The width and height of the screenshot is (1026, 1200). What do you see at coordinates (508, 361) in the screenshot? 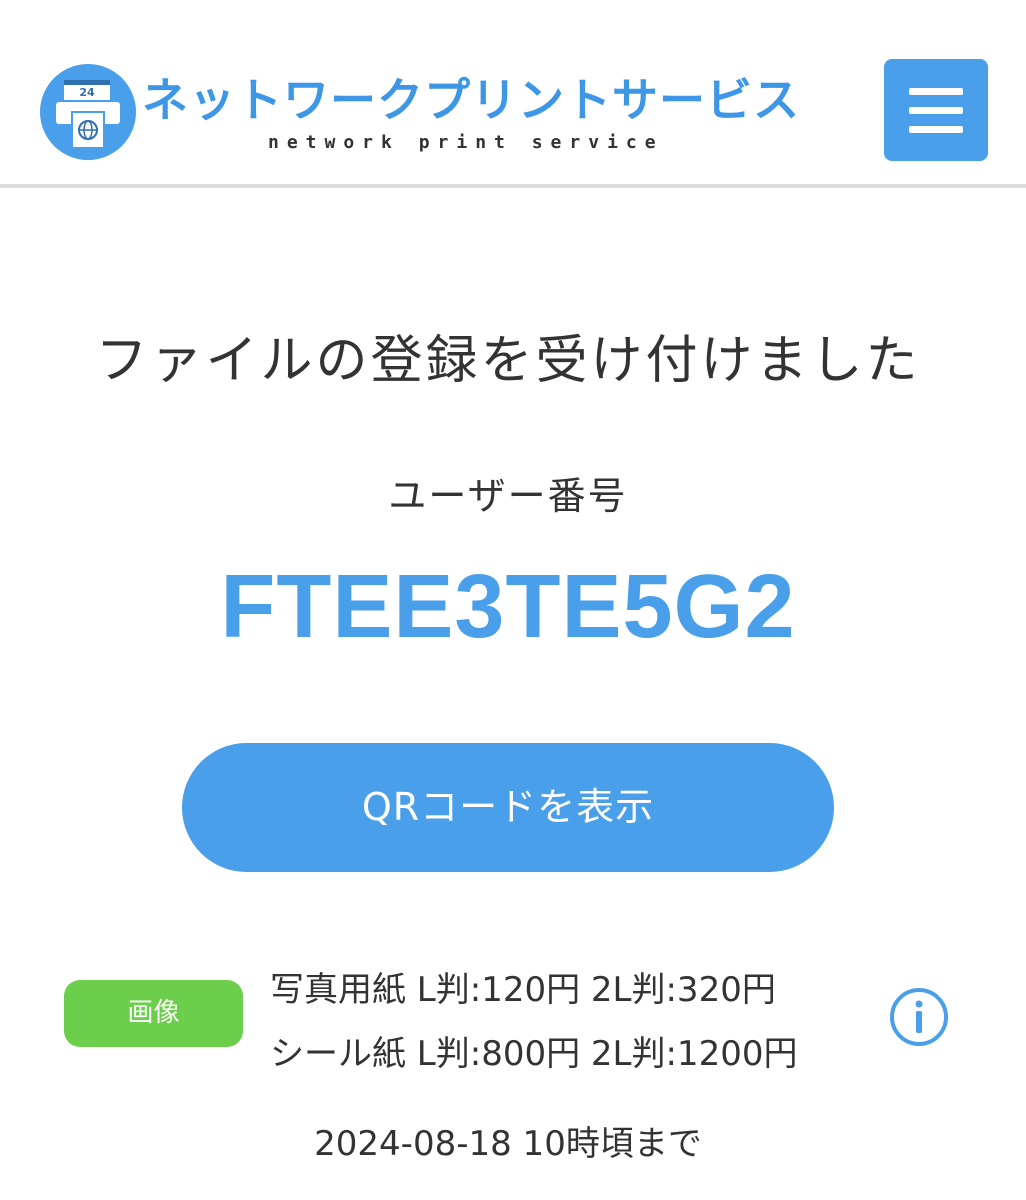
I see `page-title: ファイルの登録を受け付けました` at bounding box center [508, 361].